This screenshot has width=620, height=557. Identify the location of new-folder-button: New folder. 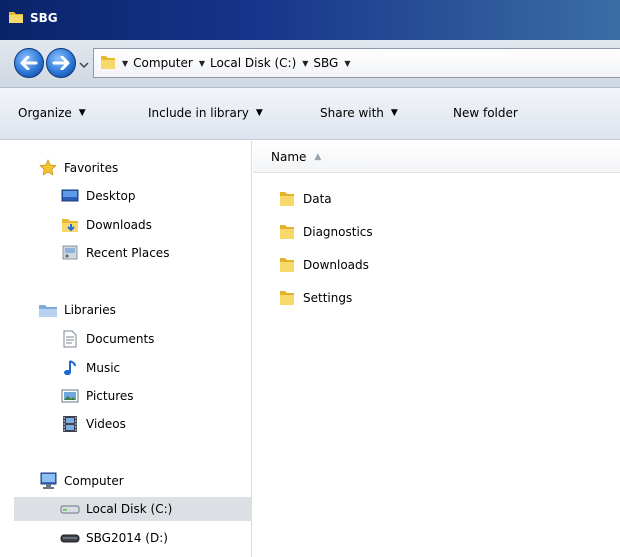
(485, 113).